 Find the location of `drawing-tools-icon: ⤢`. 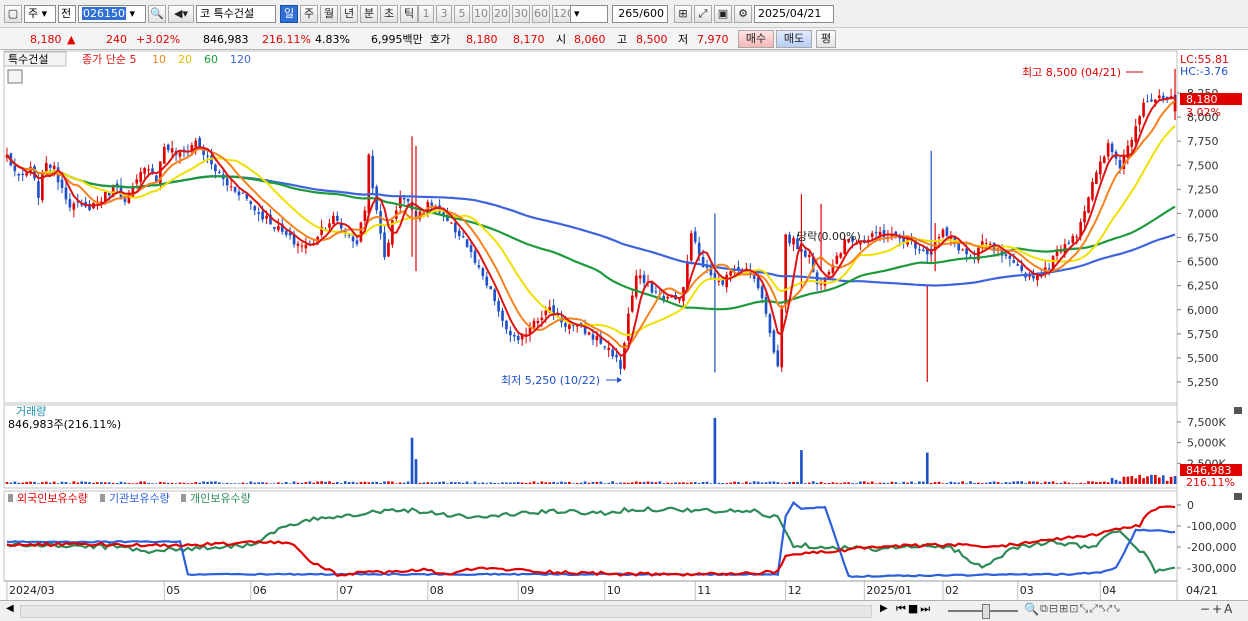

drawing-tools-icon: ⤢ is located at coordinates (703, 14).